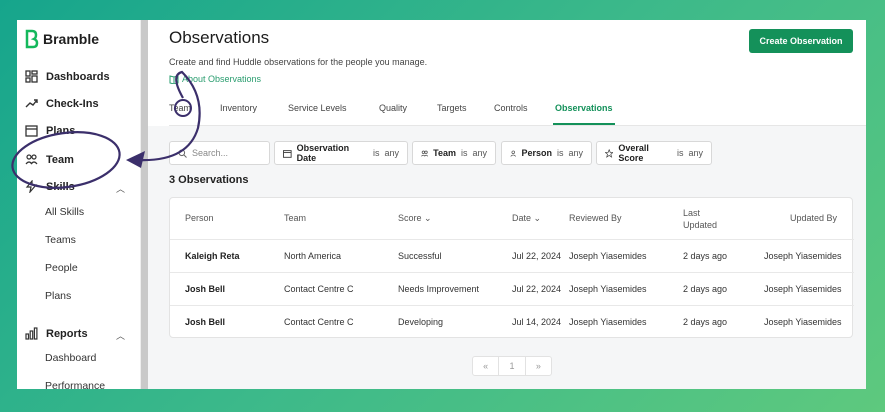 This screenshot has height=412, width=885. I want to click on create-observation-button: Create Observation, so click(801, 41).